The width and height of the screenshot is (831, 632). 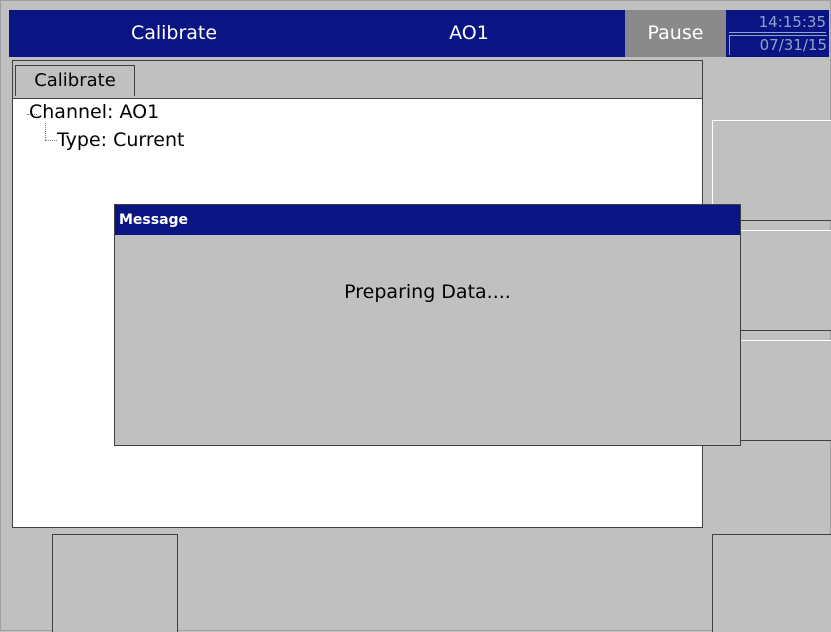 What do you see at coordinates (115, 583) in the screenshot?
I see `bottom-button-left` at bounding box center [115, 583].